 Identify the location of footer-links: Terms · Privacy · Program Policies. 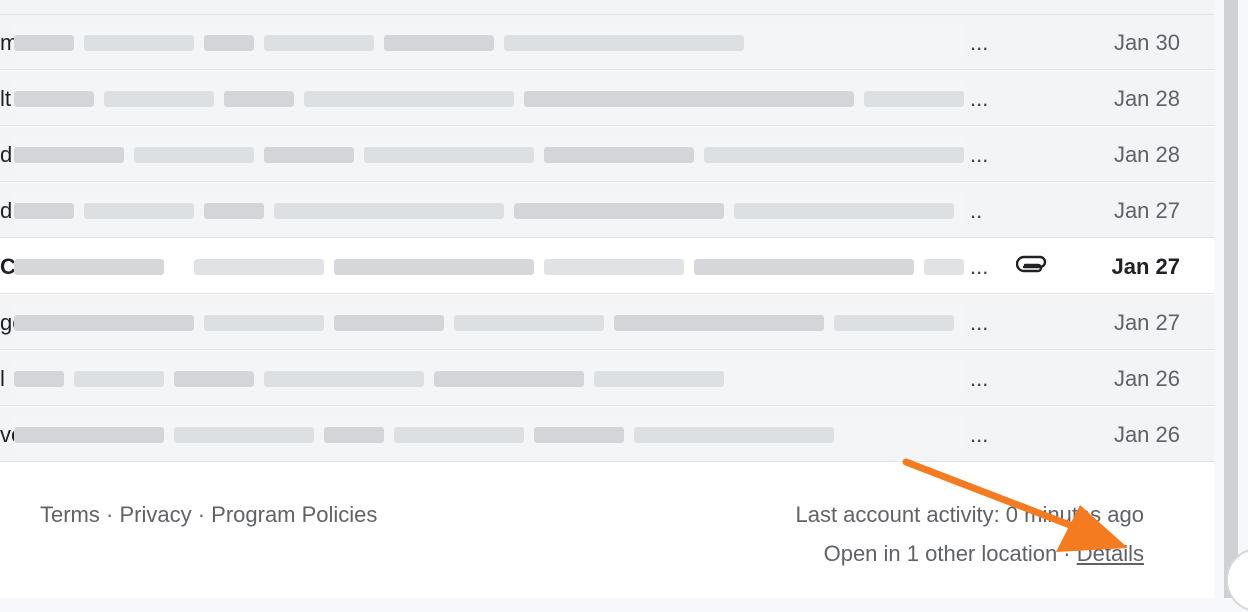
(208, 515).